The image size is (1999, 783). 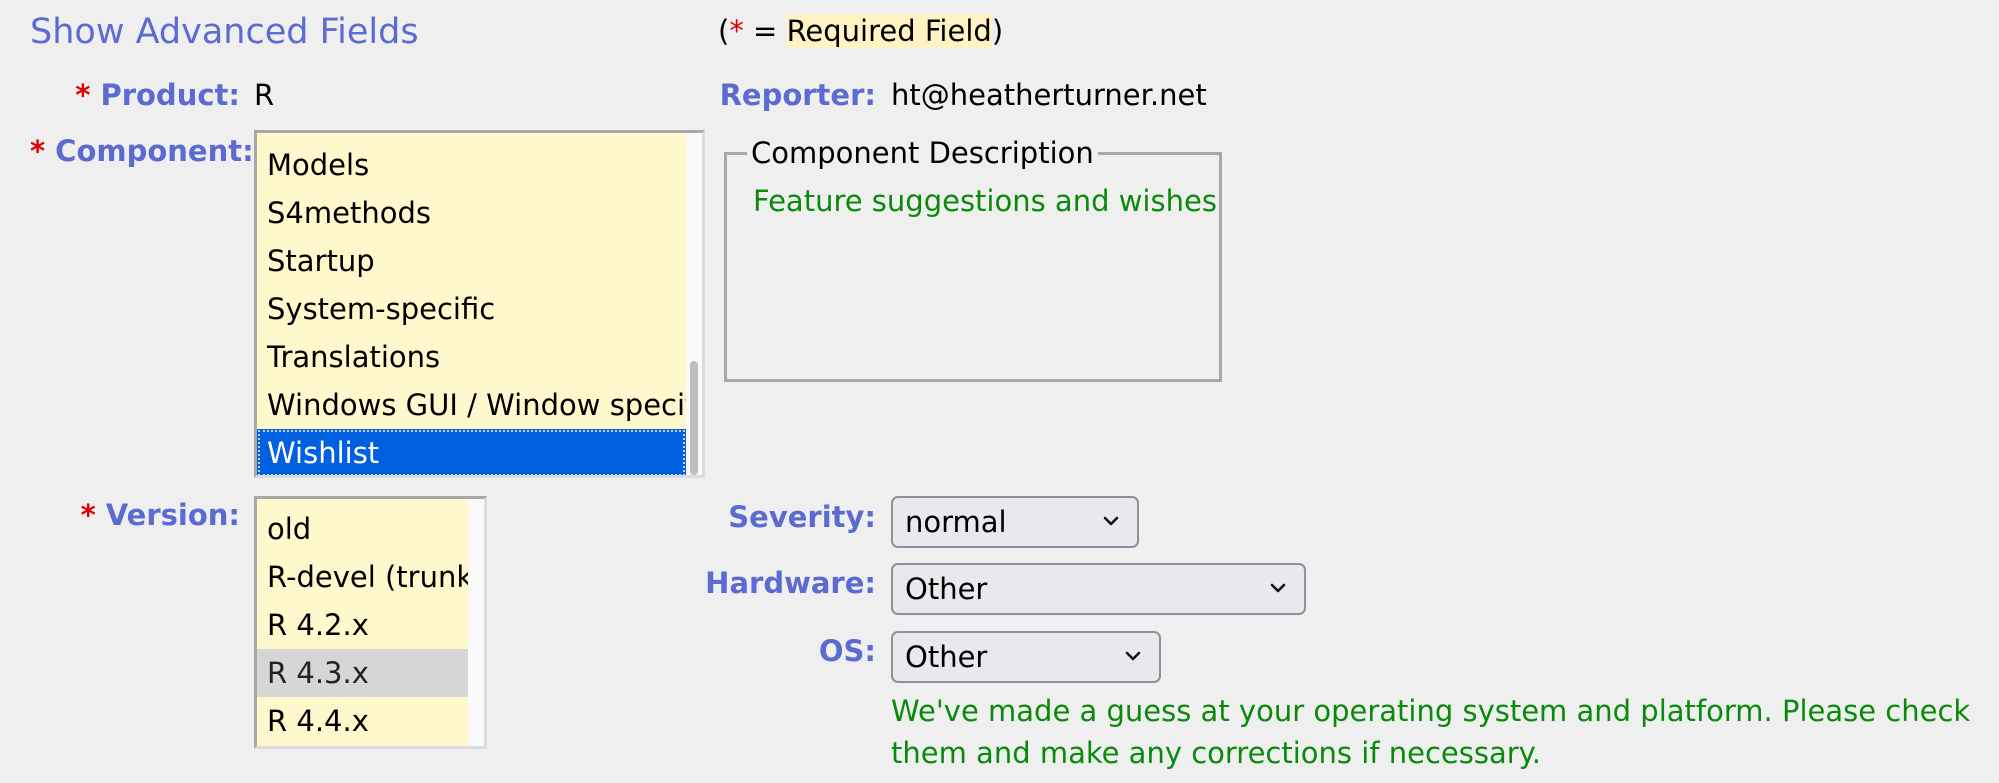 What do you see at coordinates (802, 517) in the screenshot?
I see `severity-label: Severity:` at bounding box center [802, 517].